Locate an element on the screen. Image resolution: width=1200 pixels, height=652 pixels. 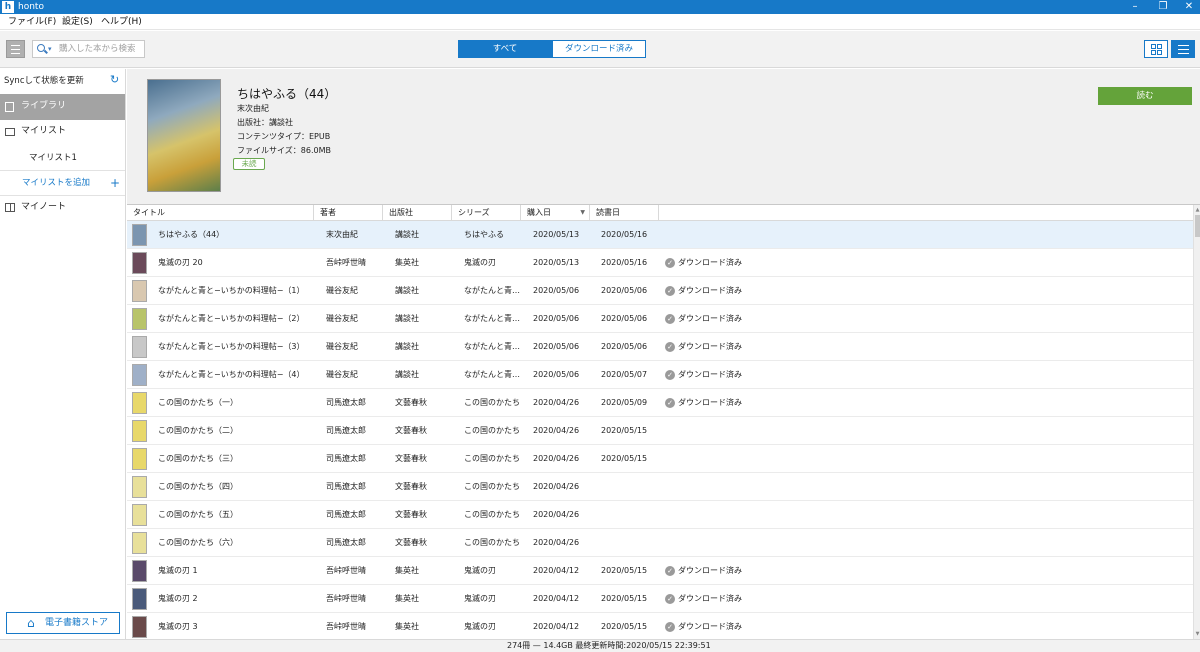
open-book-icon is located at coordinates (10, 207).